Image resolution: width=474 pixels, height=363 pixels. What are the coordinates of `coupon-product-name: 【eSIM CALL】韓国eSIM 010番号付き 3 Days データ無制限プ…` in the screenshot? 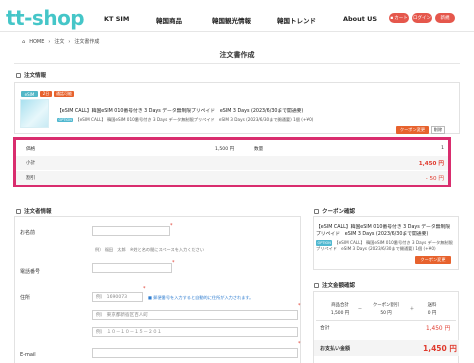 It's located at (383, 231).